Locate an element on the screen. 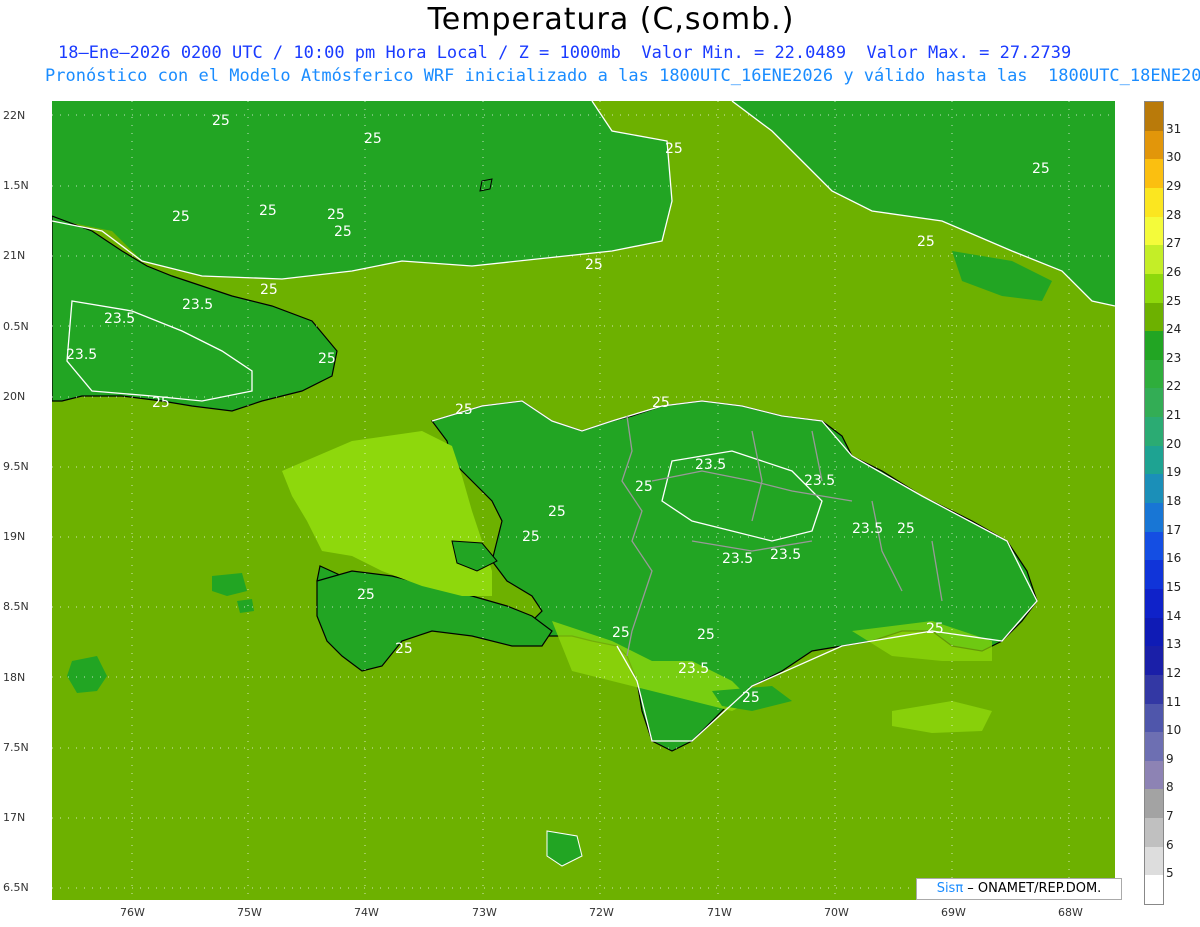 This screenshot has width=1200, height=927. lon-label: 73W is located at coordinates (484, 912).